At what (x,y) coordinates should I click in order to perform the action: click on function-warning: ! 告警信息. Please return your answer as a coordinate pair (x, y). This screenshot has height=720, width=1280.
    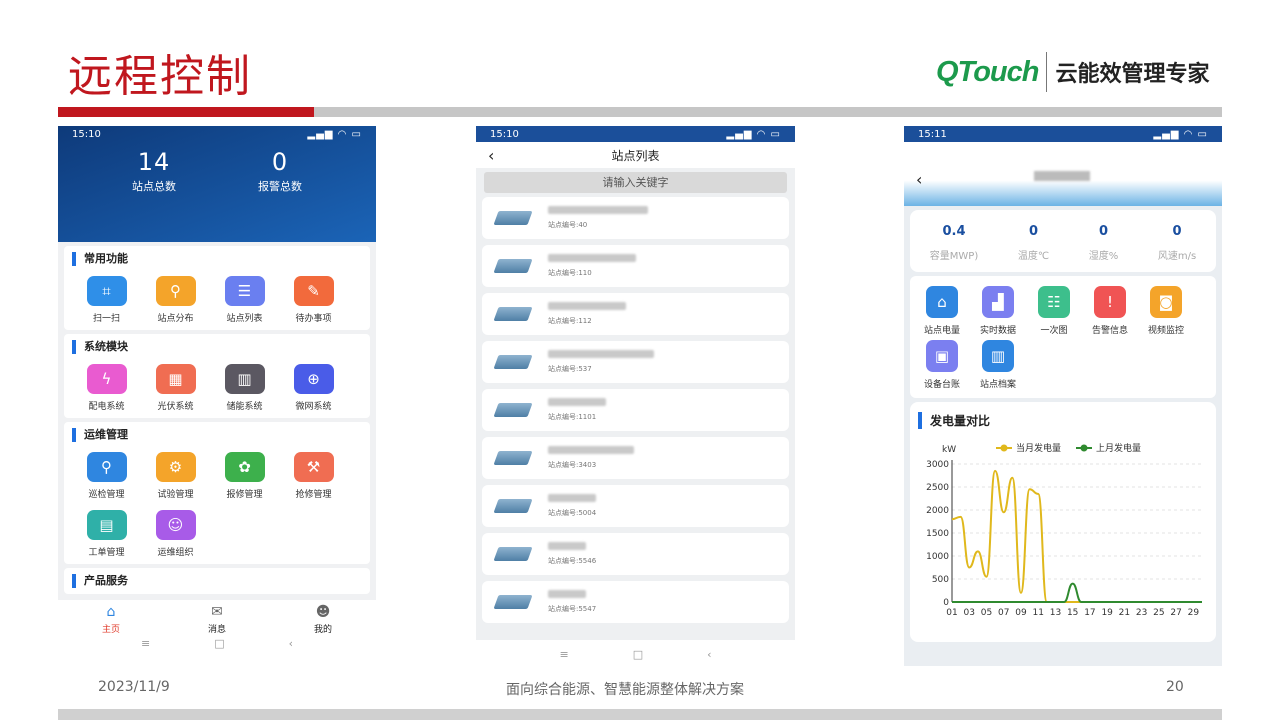
    Looking at the image, I should click on (1110, 311).